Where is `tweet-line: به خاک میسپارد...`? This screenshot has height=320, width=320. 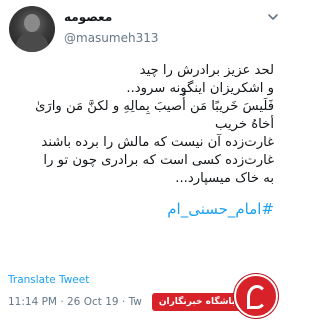
tweet-line: به خاک میسپارد... is located at coordinates (224, 178).